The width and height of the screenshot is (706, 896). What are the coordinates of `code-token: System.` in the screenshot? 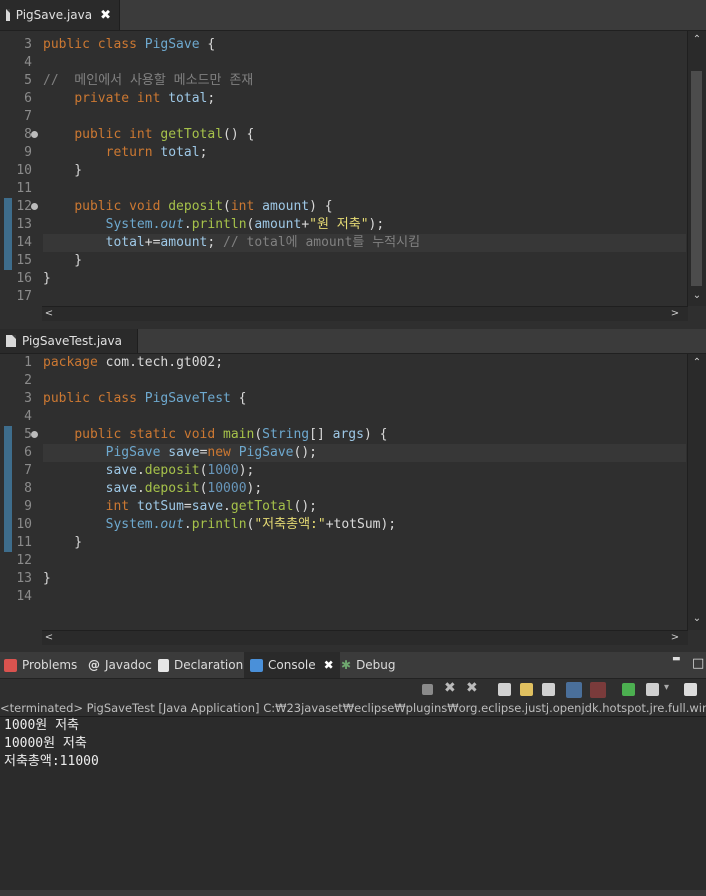 It's located at (133, 524).